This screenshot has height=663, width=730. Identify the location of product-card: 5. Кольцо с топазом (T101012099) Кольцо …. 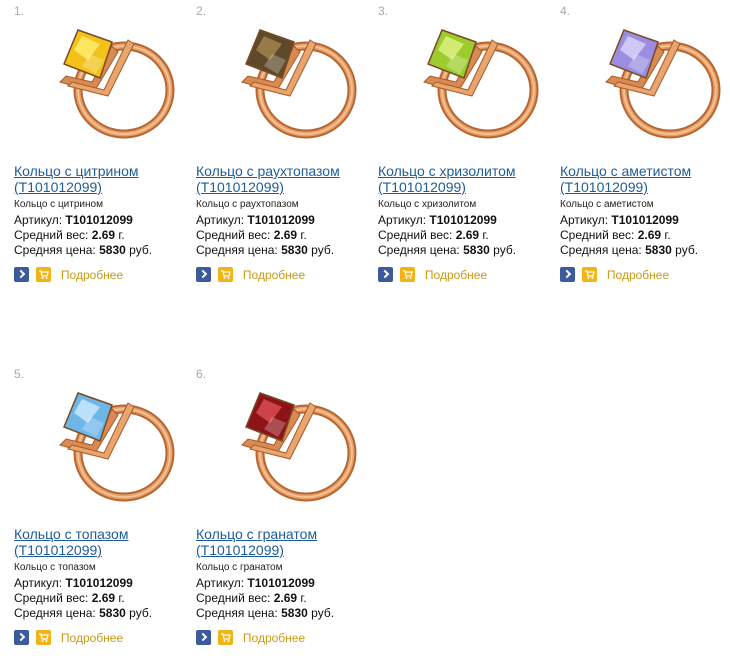
(99, 513).